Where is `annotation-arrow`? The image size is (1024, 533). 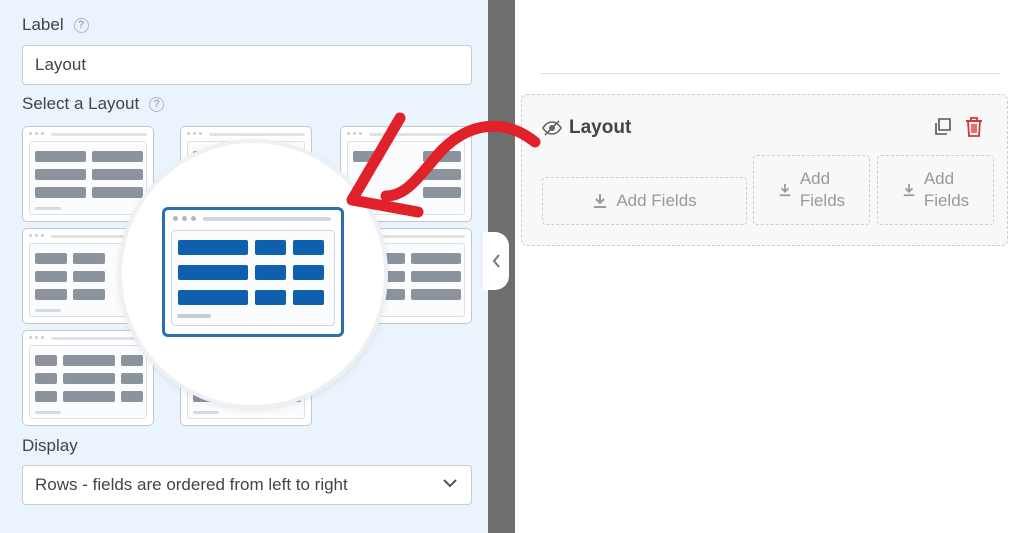
annotation-arrow is located at coordinates (443, 165).